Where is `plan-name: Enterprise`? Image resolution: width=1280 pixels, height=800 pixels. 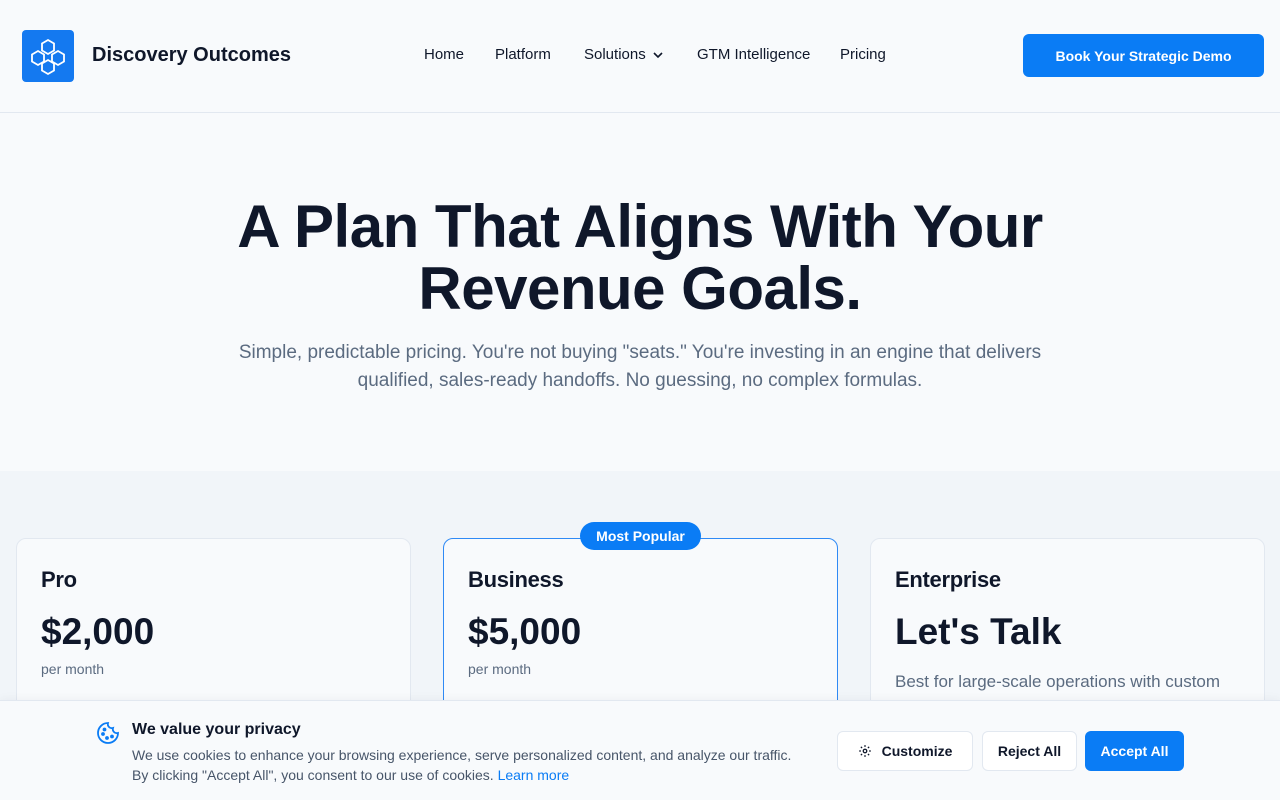
plan-name: Enterprise is located at coordinates (948, 579).